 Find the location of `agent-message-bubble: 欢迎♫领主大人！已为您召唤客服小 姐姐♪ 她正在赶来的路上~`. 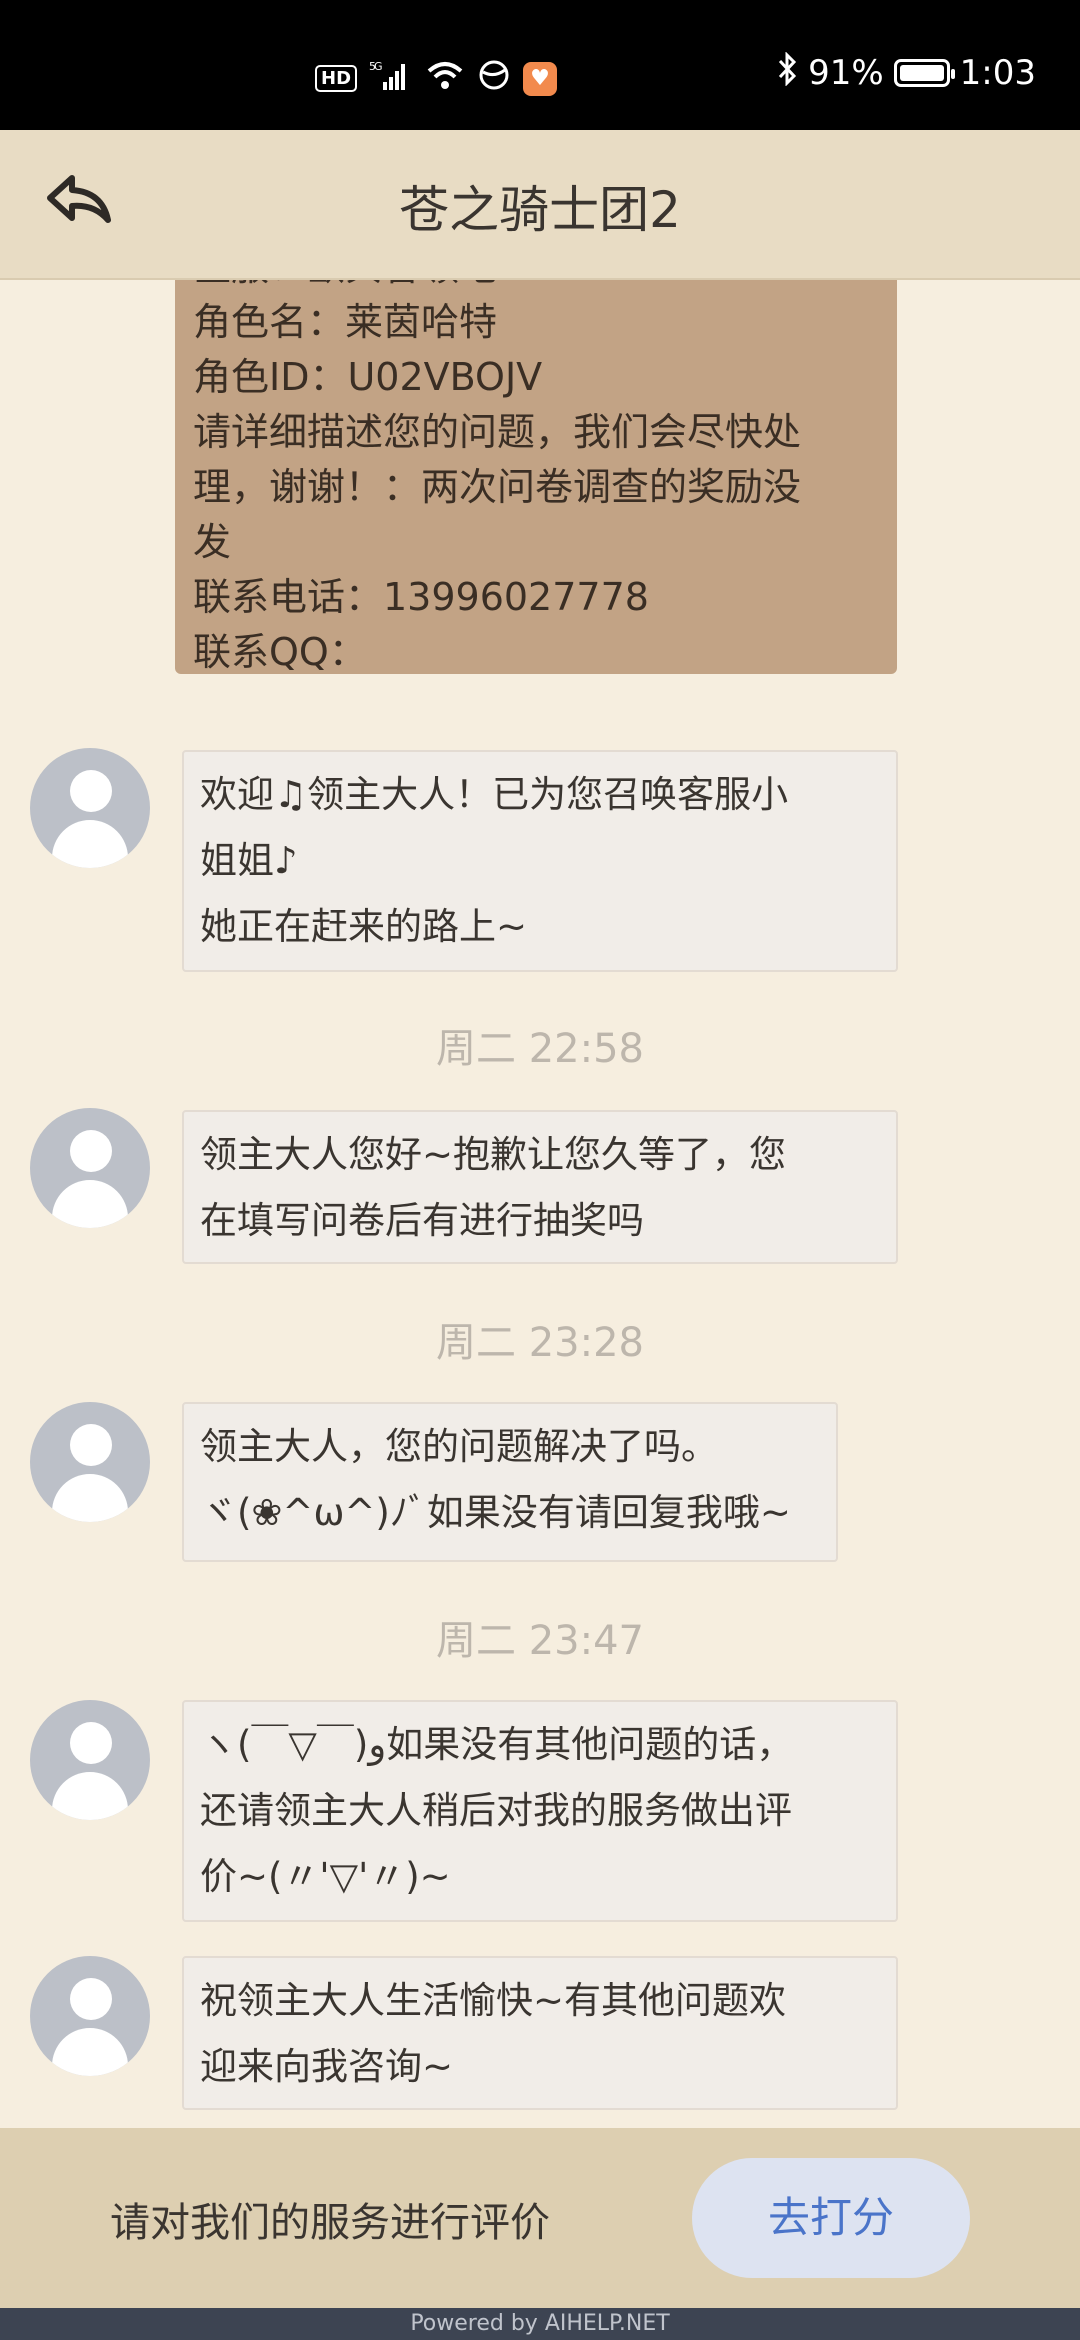

agent-message-bubble: 欢迎♫领主大人！已为您召唤客服小 姐姐♪ 她正在赶来的路上~ is located at coordinates (540, 861).